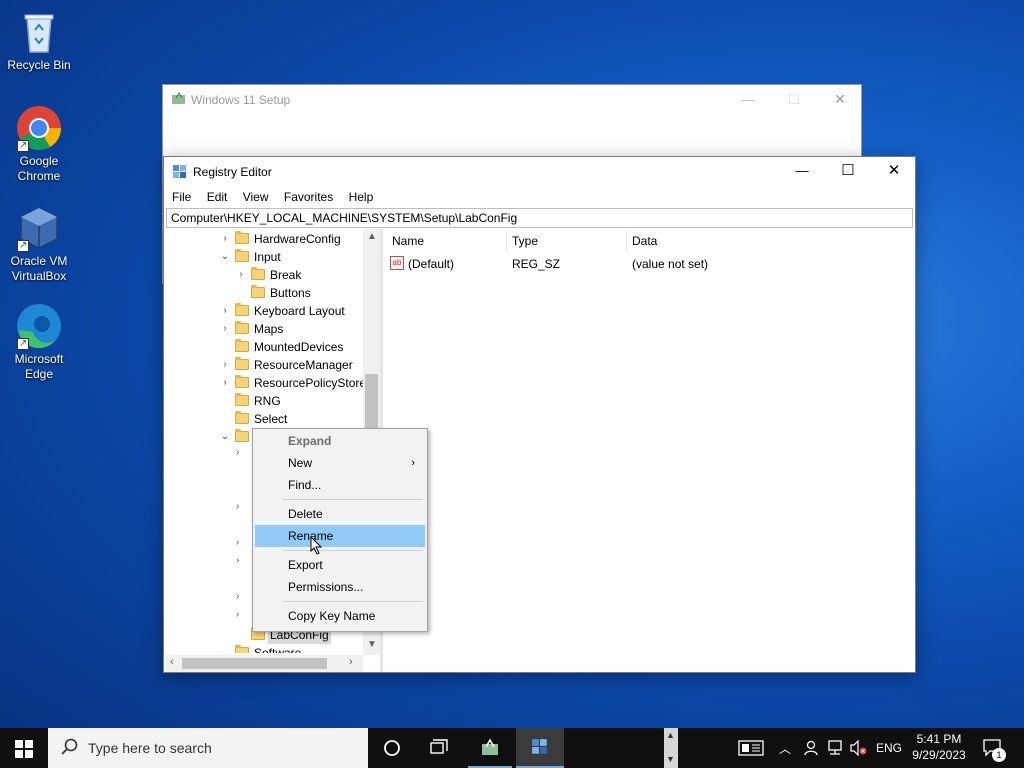 Image resolution: width=1024 pixels, height=768 pixels. What do you see at coordinates (340, 536) in the screenshot?
I see `context-menu-rename: Rename` at bounding box center [340, 536].